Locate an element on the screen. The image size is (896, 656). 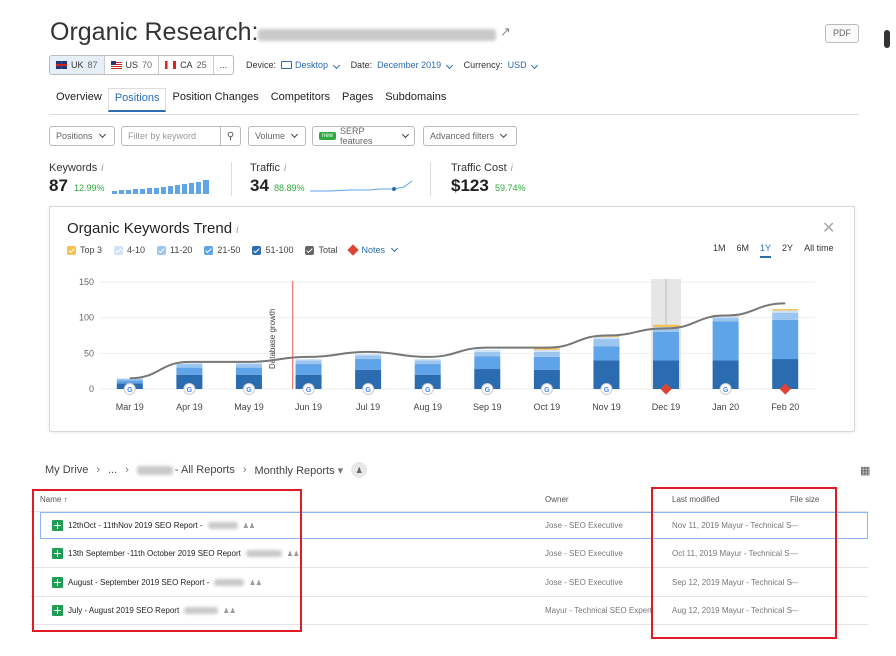
serp-features-filter: new SERP features is located at coordinates (363, 136).